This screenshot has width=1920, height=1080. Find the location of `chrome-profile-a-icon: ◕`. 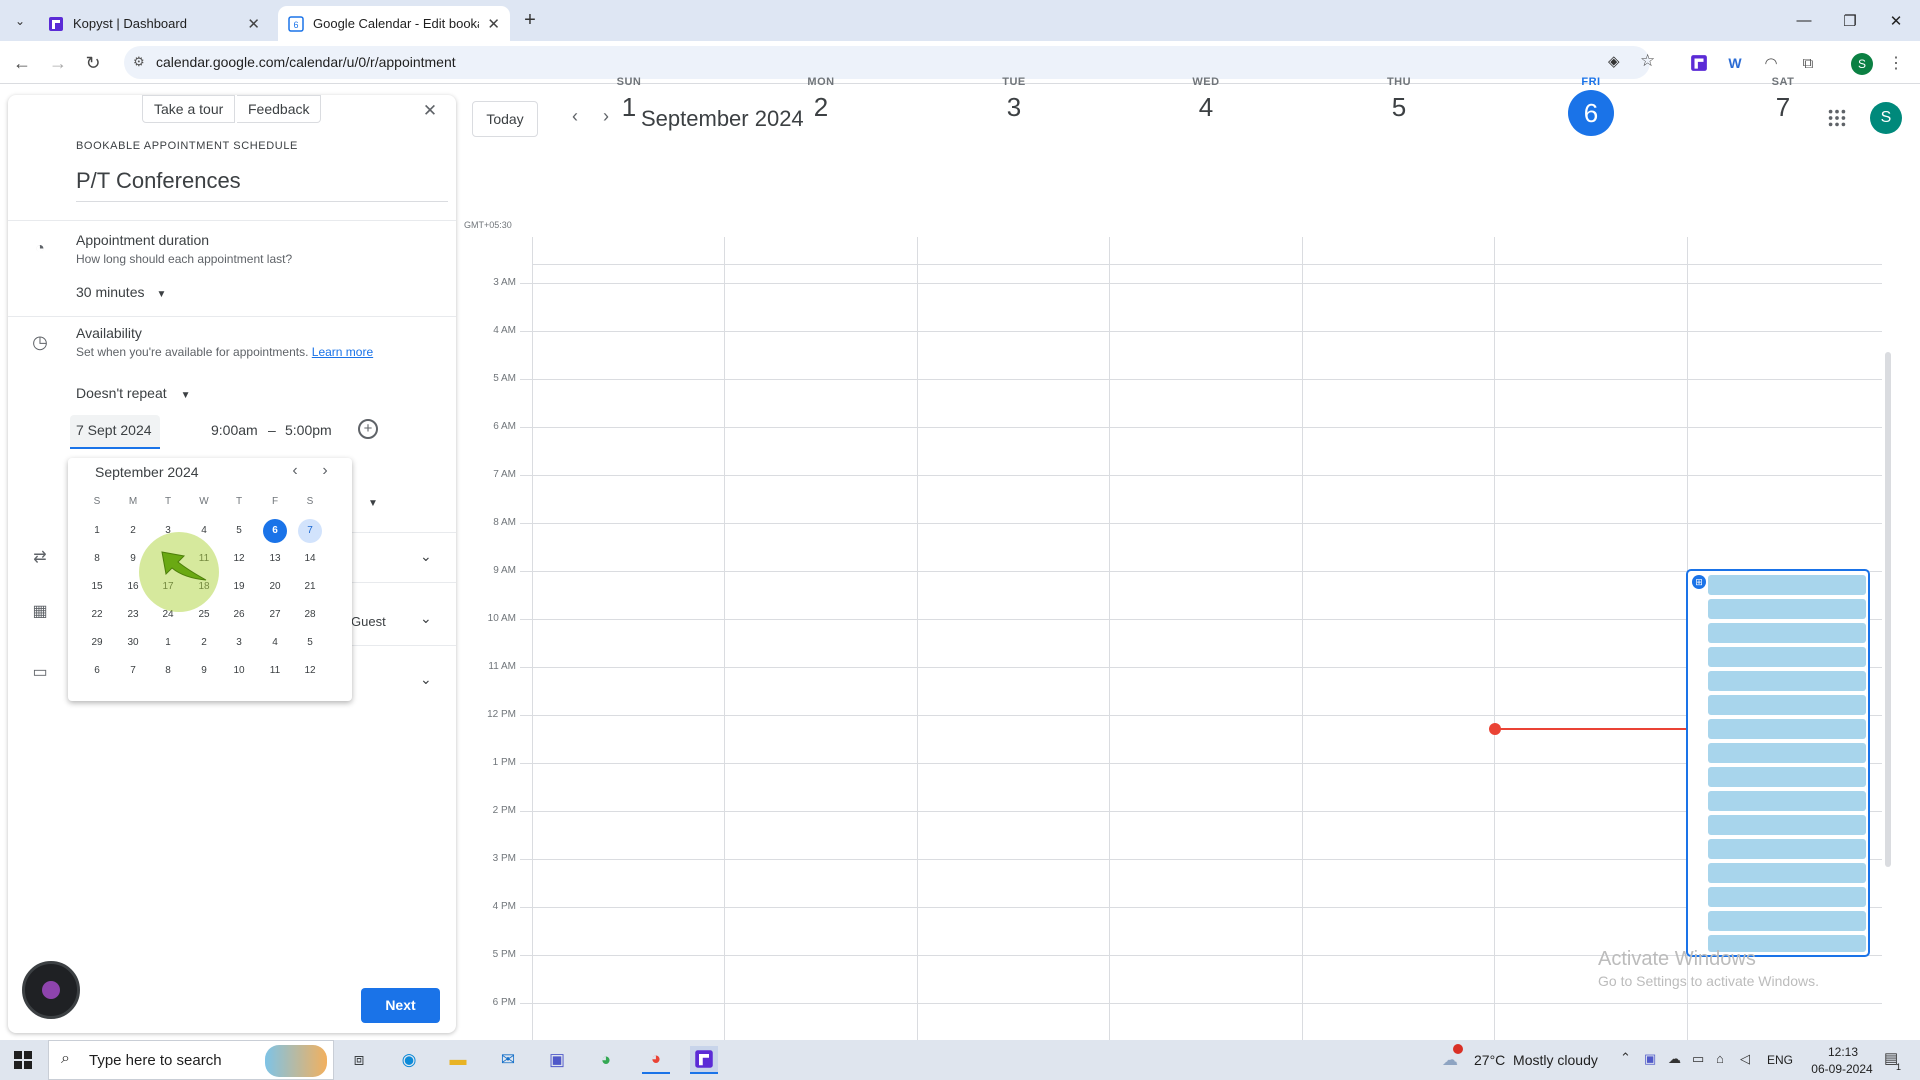

chrome-profile-a-icon: ◕ is located at coordinates (606, 1060).